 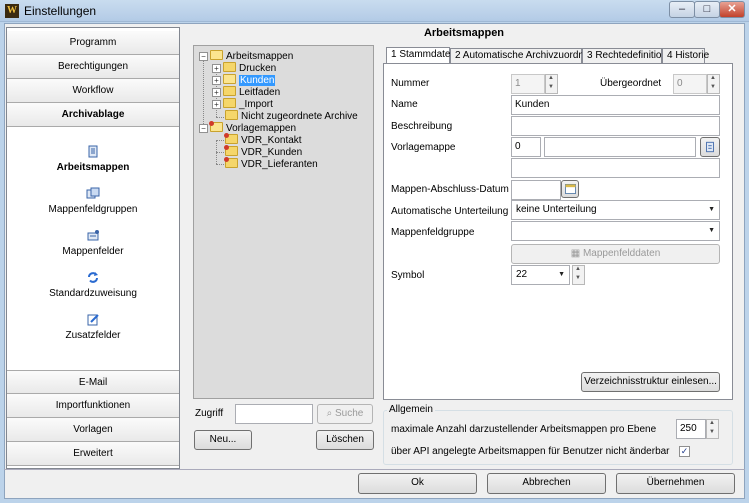 What do you see at coordinates (411, 409) in the screenshot?
I see `general-group-title: Allgemein` at bounding box center [411, 409].